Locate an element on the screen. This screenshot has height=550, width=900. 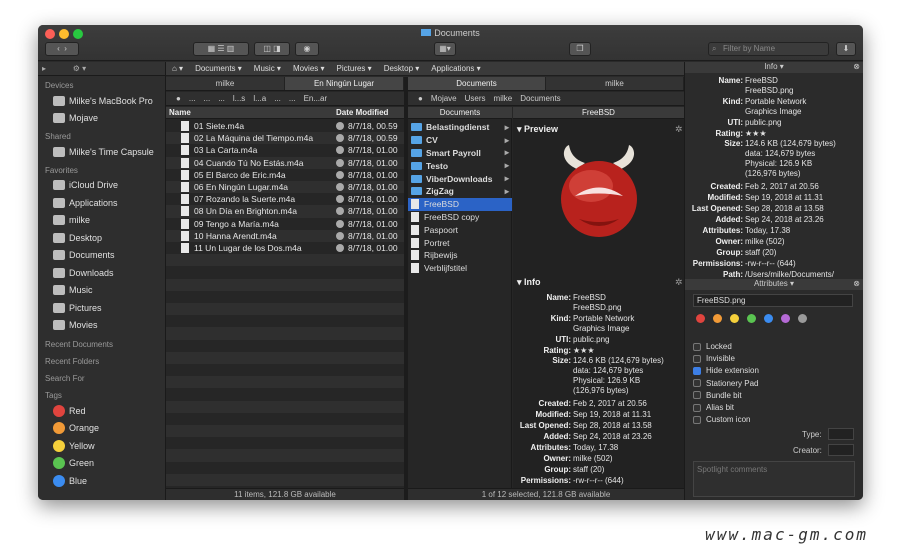
sidebar-tag-item: Red is located at coordinates (101, 411).